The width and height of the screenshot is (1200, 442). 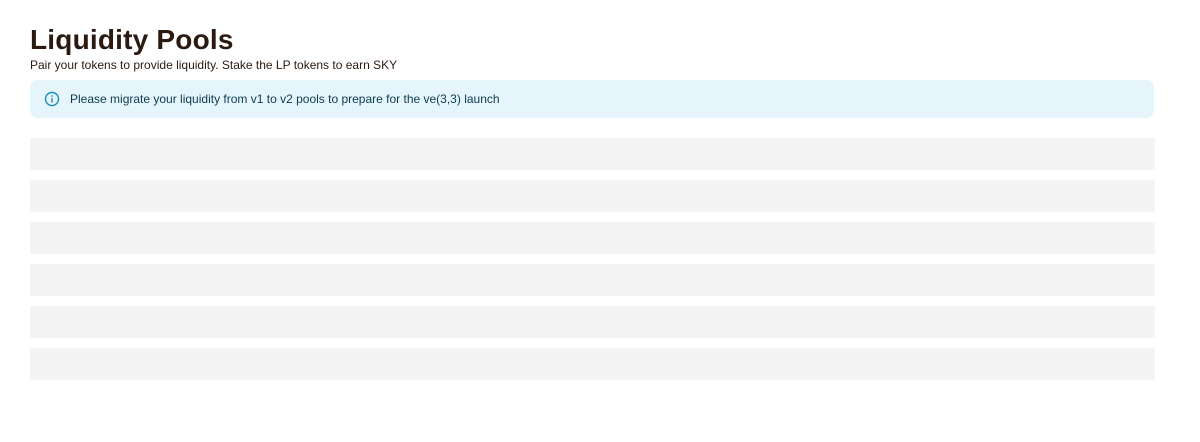 What do you see at coordinates (132, 39) in the screenshot?
I see `page-title: Liquidity Pools` at bounding box center [132, 39].